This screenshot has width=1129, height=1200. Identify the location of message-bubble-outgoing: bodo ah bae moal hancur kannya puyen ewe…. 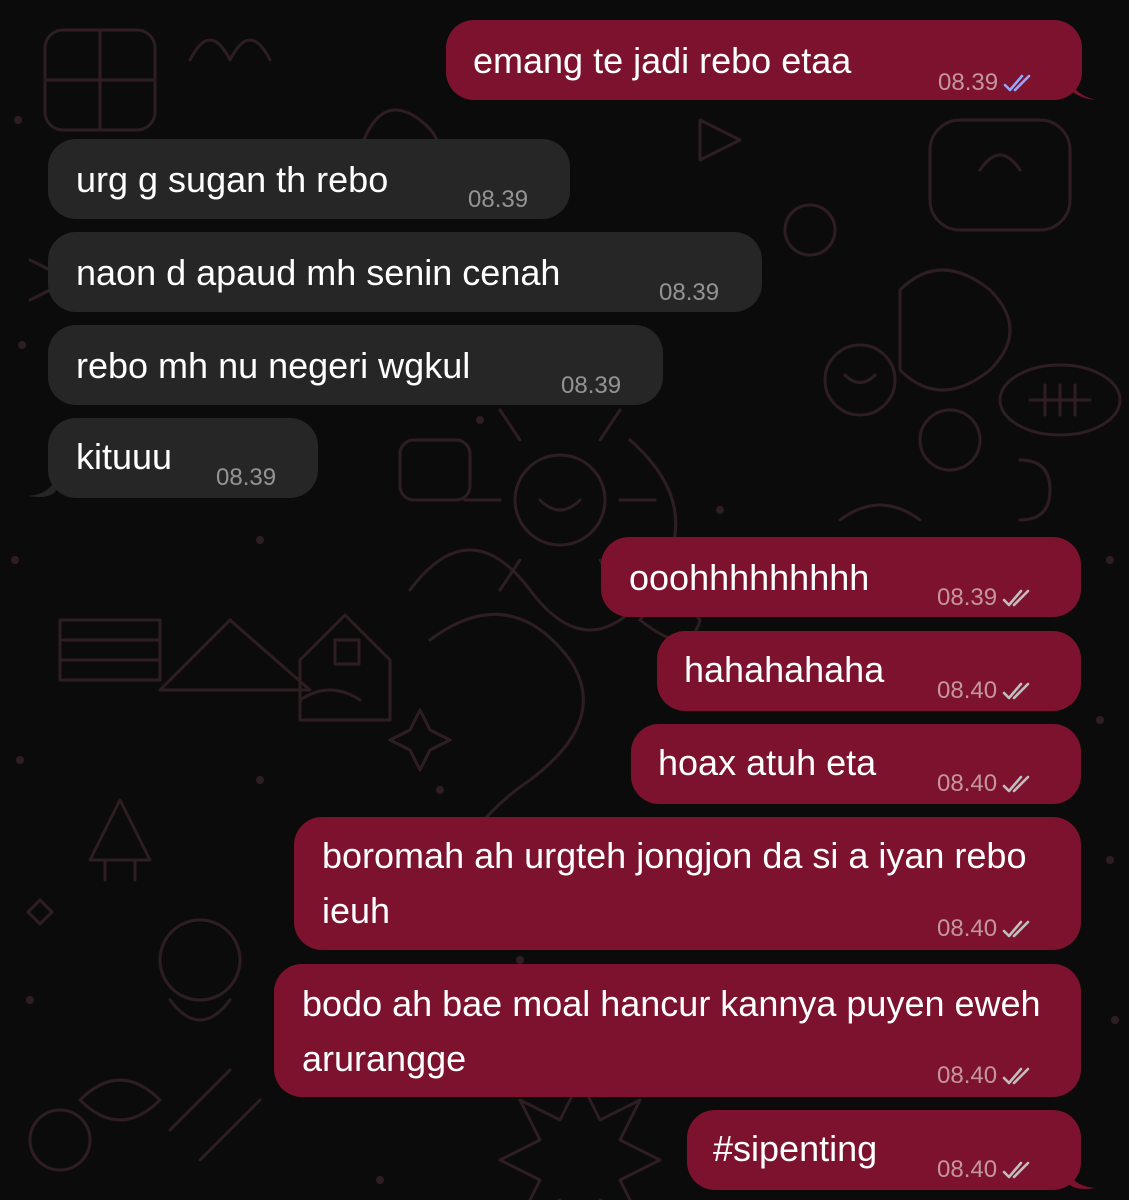
(677, 1030).